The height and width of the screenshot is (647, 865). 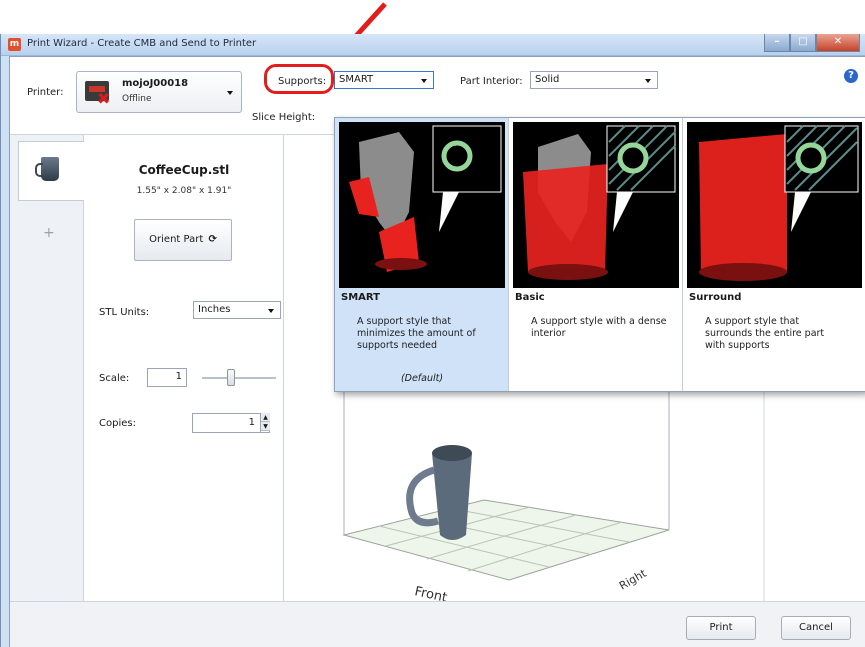 I want to click on smart-support-preview, so click(x=422, y=205).